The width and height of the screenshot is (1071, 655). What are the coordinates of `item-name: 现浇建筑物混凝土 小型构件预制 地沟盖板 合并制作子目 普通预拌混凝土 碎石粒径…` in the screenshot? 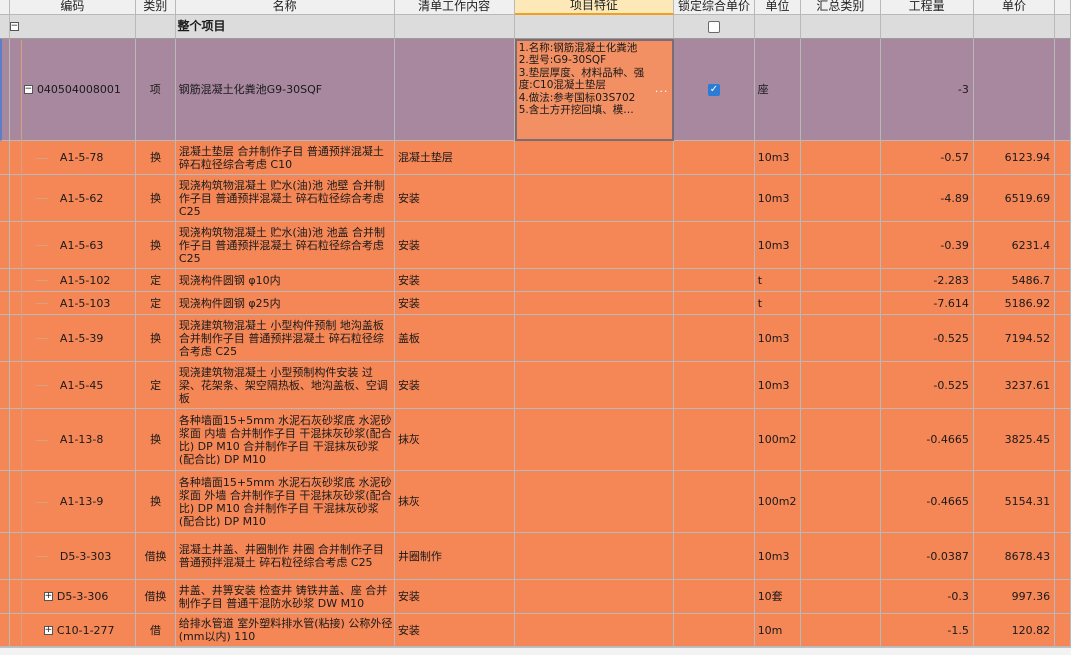 It's located at (285, 338).